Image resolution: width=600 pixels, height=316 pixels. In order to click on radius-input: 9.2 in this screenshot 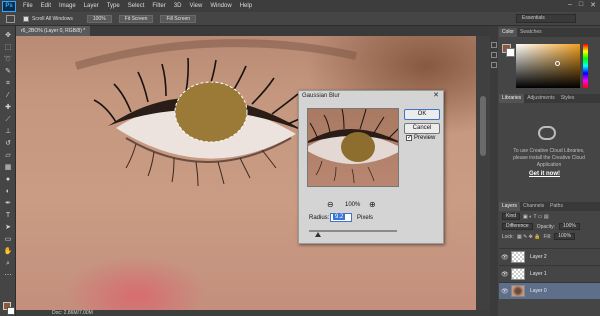, I will do `click(341, 217)`.